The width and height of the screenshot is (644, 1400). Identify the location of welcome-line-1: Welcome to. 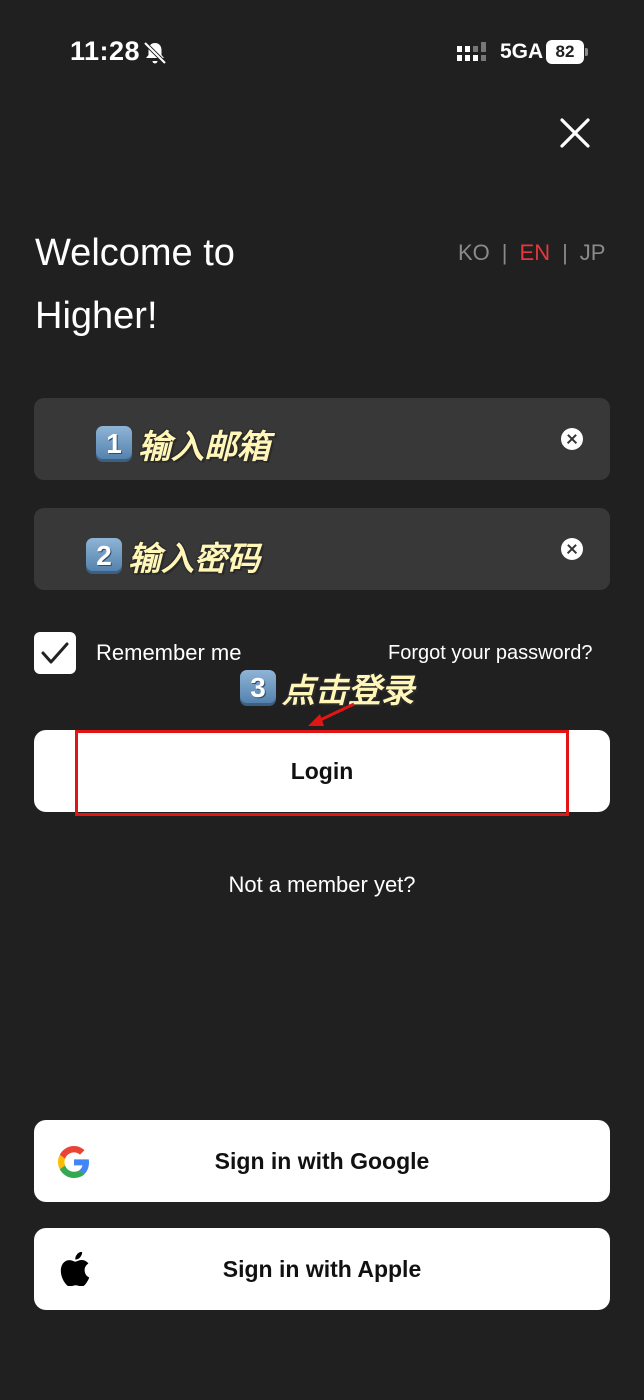
(135, 253).